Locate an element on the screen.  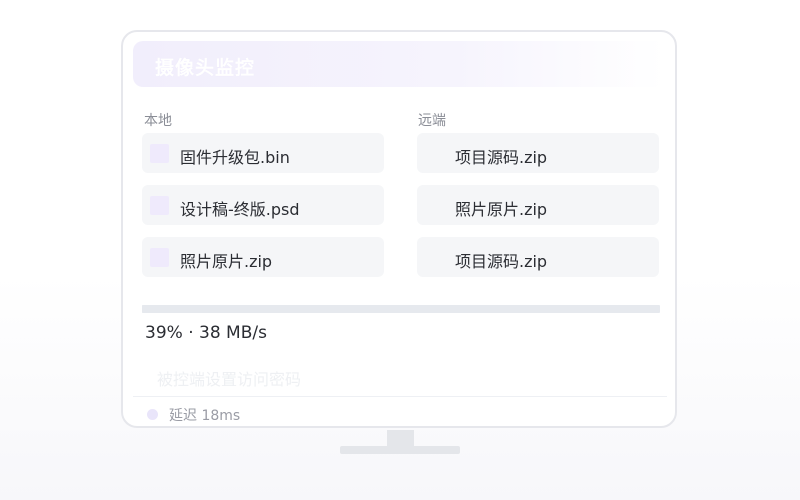
transfer-status-text: 39% · 38 MB/s is located at coordinates (206, 333).